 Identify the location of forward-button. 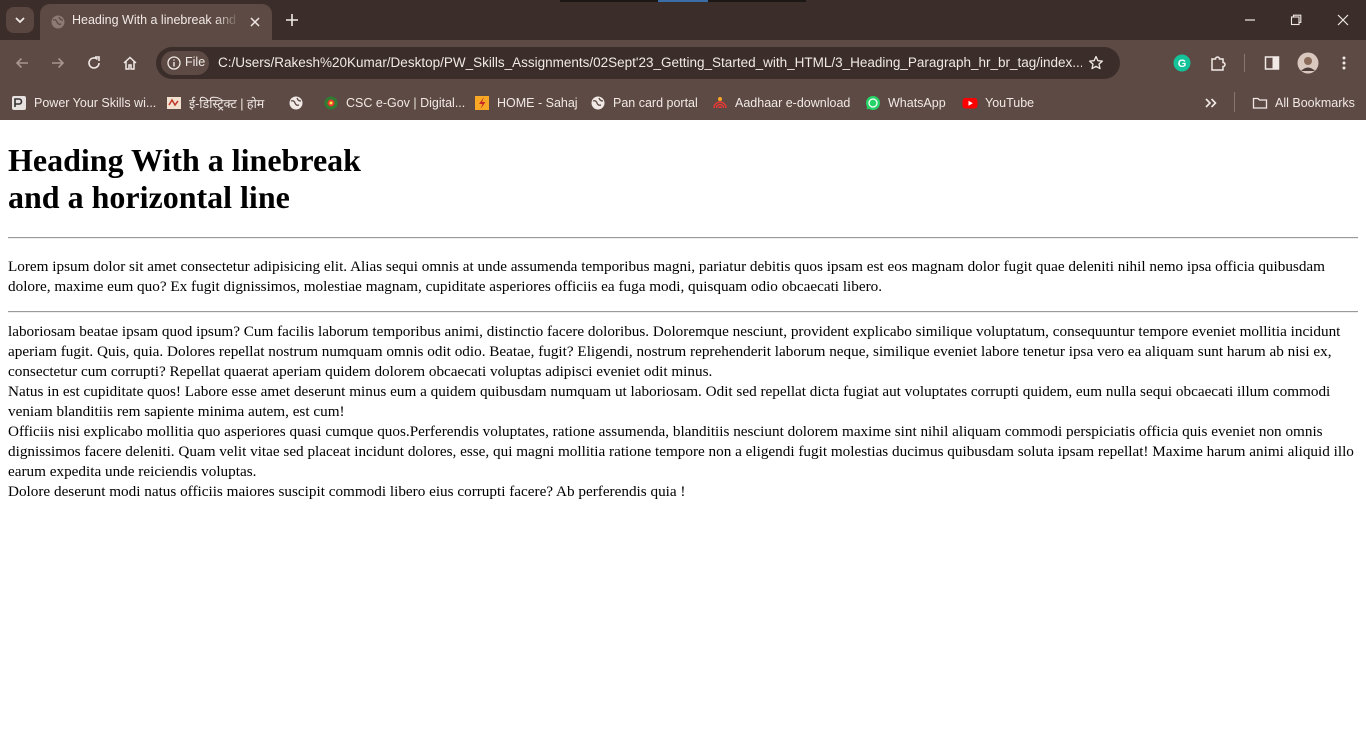
(58, 63).